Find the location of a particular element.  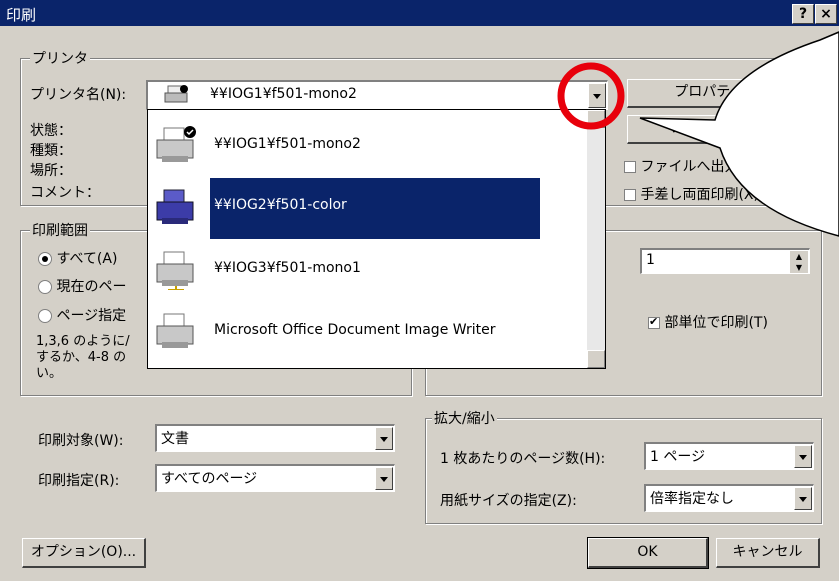

annotation-overlay is located at coordinates (698, 134).